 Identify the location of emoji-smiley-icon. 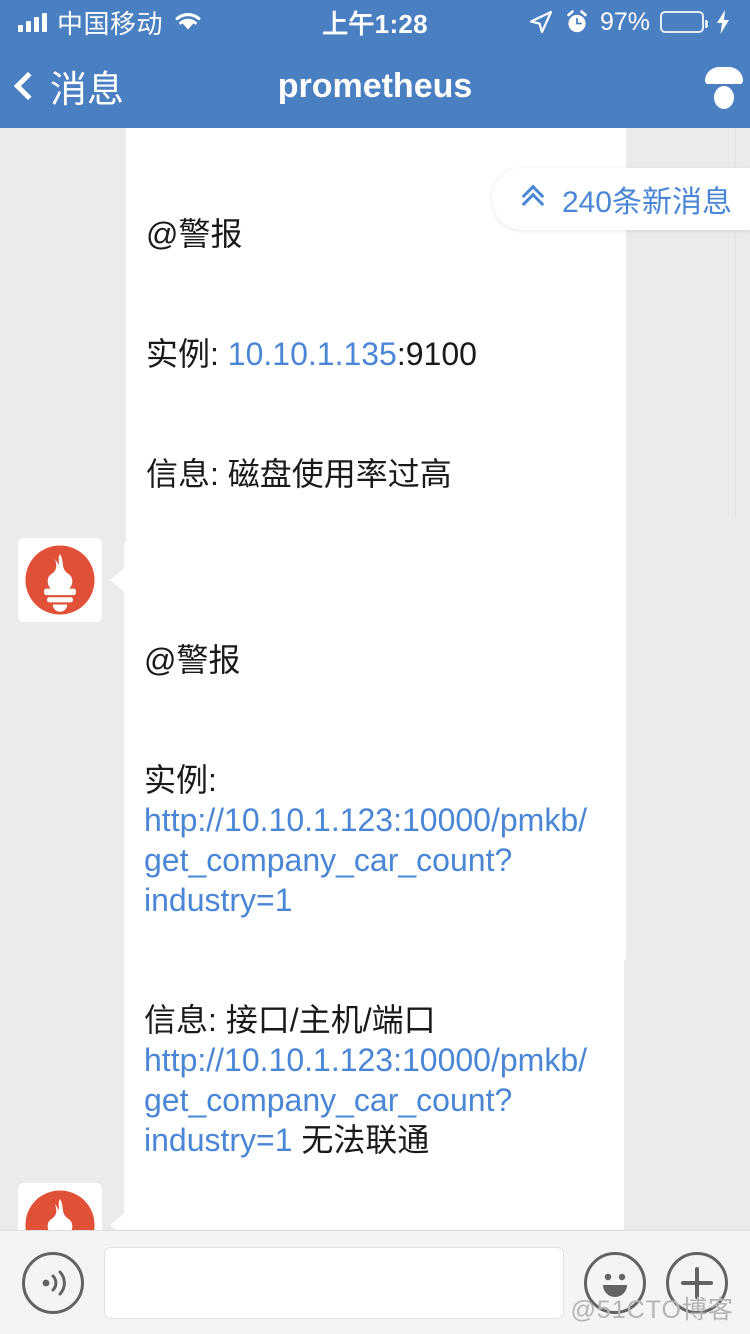
(615, 1285).